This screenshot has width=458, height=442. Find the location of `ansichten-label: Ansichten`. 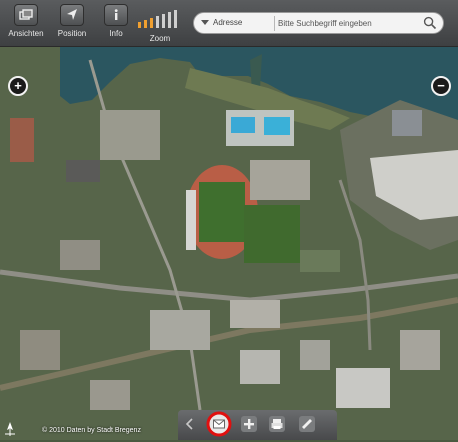

ansichten-label: Ansichten is located at coordinates (26, 33).